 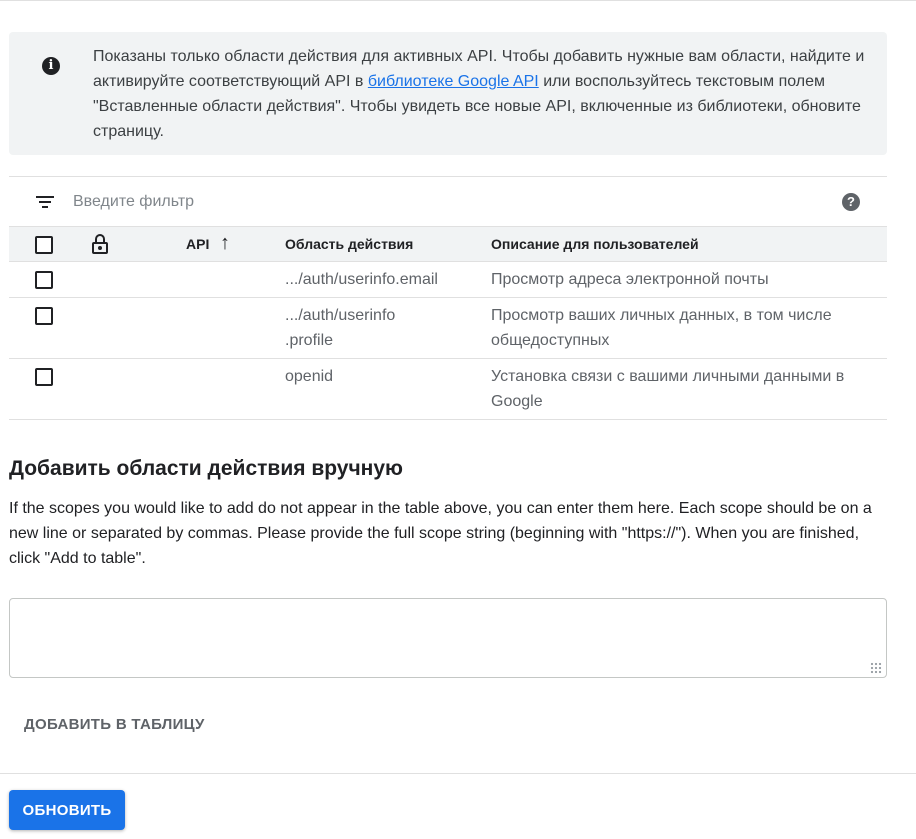 I want to click on info-icon: i, so click(x=51, y=66).